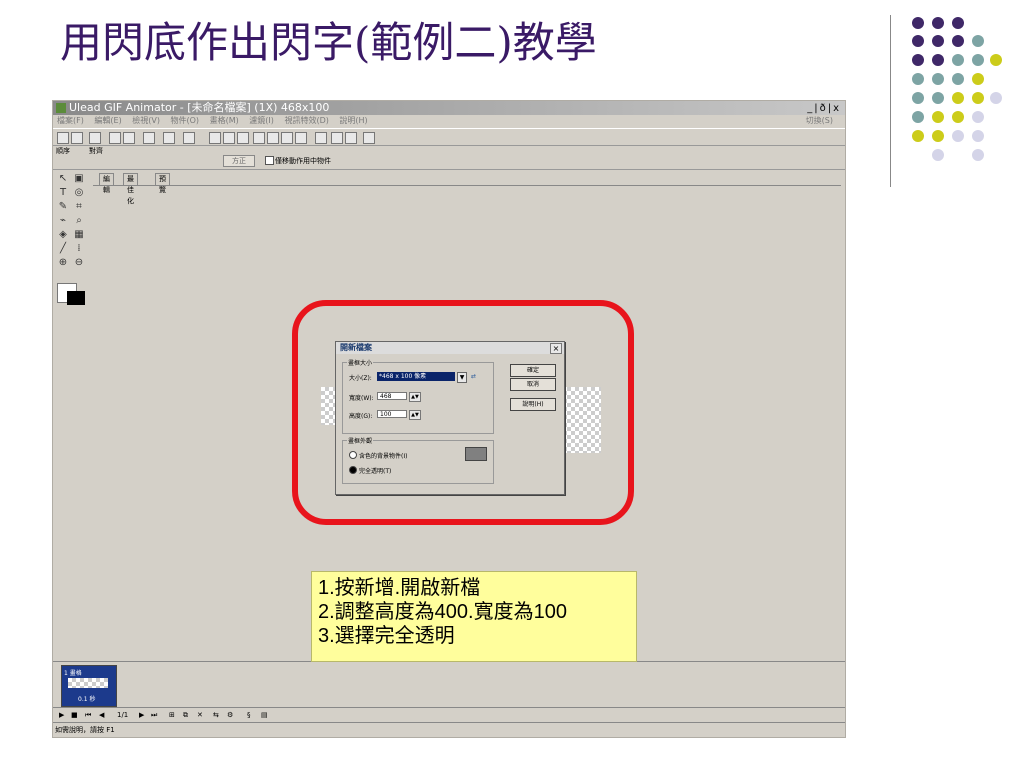 Image resolution: width=1024 pixels, height=768 pixels. Describe the element at coordinates (87, 699) in the screenshot. I see `frame-delay: 0.1 秒` at that location.